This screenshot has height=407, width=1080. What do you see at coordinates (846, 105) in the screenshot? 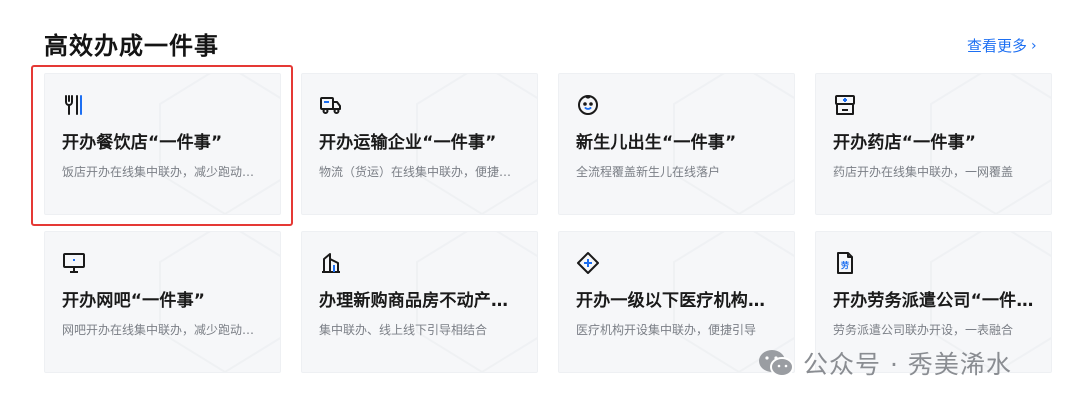
I see `pharmacy-icon` at bounding box center [846, 105].